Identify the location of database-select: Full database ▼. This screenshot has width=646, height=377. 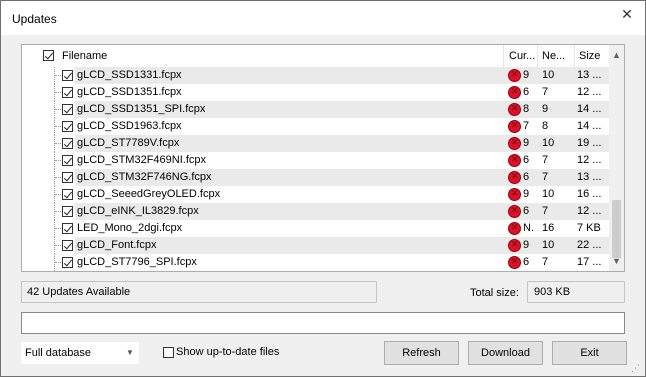
(80, 353).